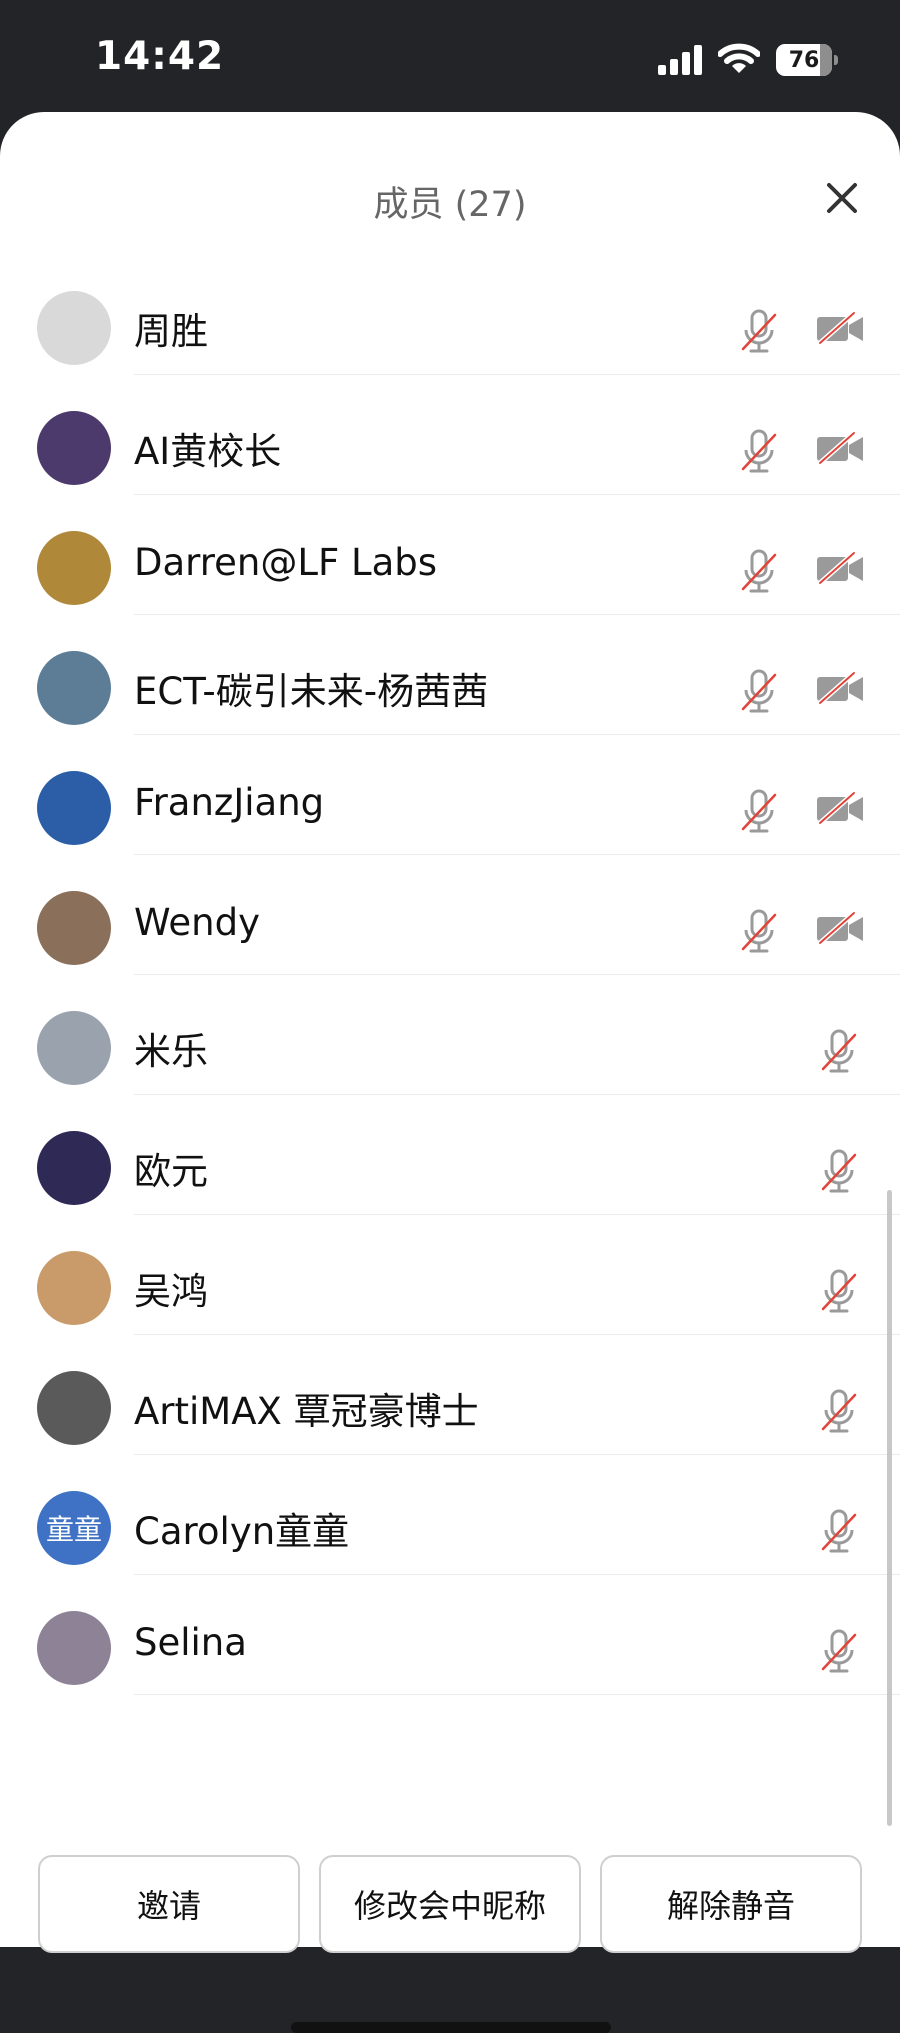  I want to click on battery-cap, so click(836, 60).